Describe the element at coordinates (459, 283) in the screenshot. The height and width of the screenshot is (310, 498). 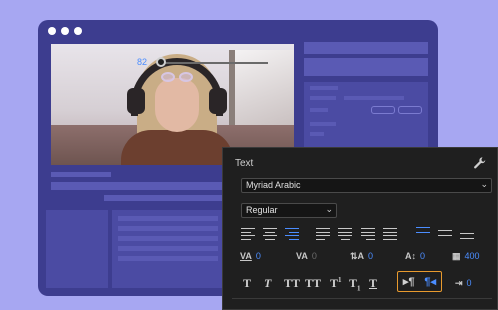
I see `tab-width-icon: ⇥` at that location.